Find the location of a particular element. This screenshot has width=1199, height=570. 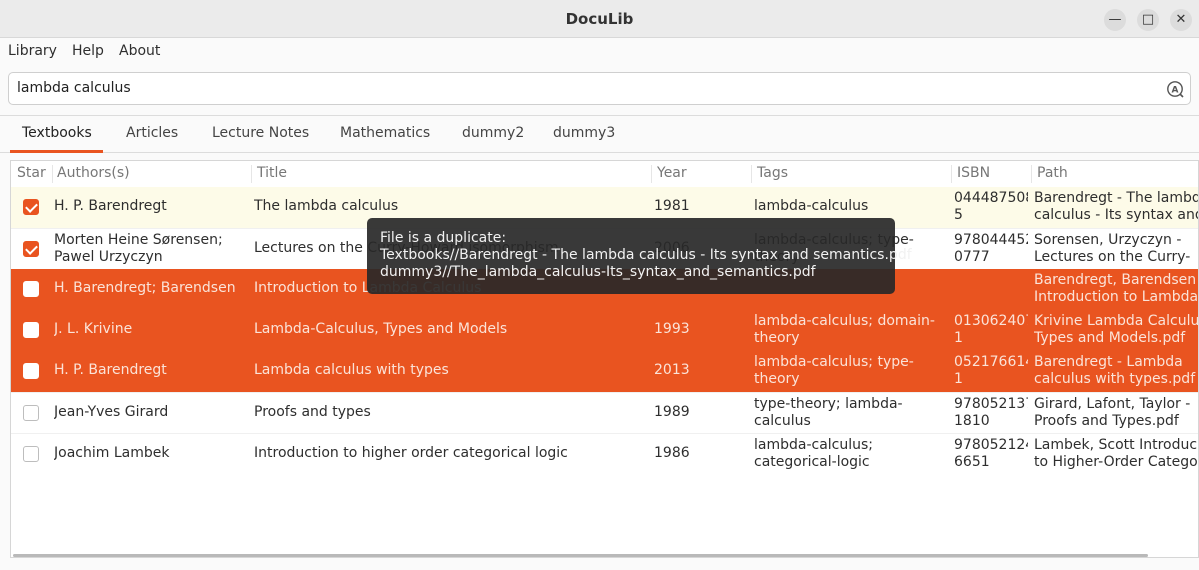

svg-text: A is located at coordinates (1175, 91).